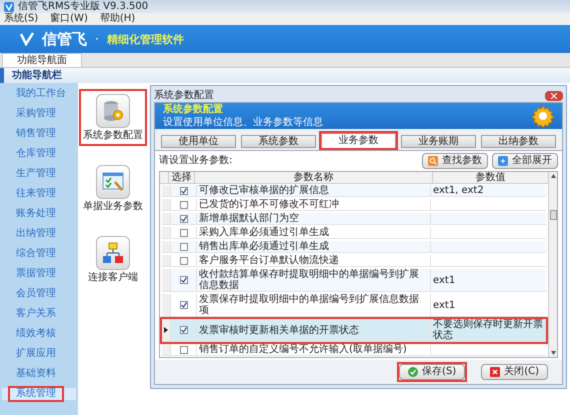 This screenshot has height=415, width=570. I want to click on prompt-label: 请设置业务参数:, so click(195, 161).